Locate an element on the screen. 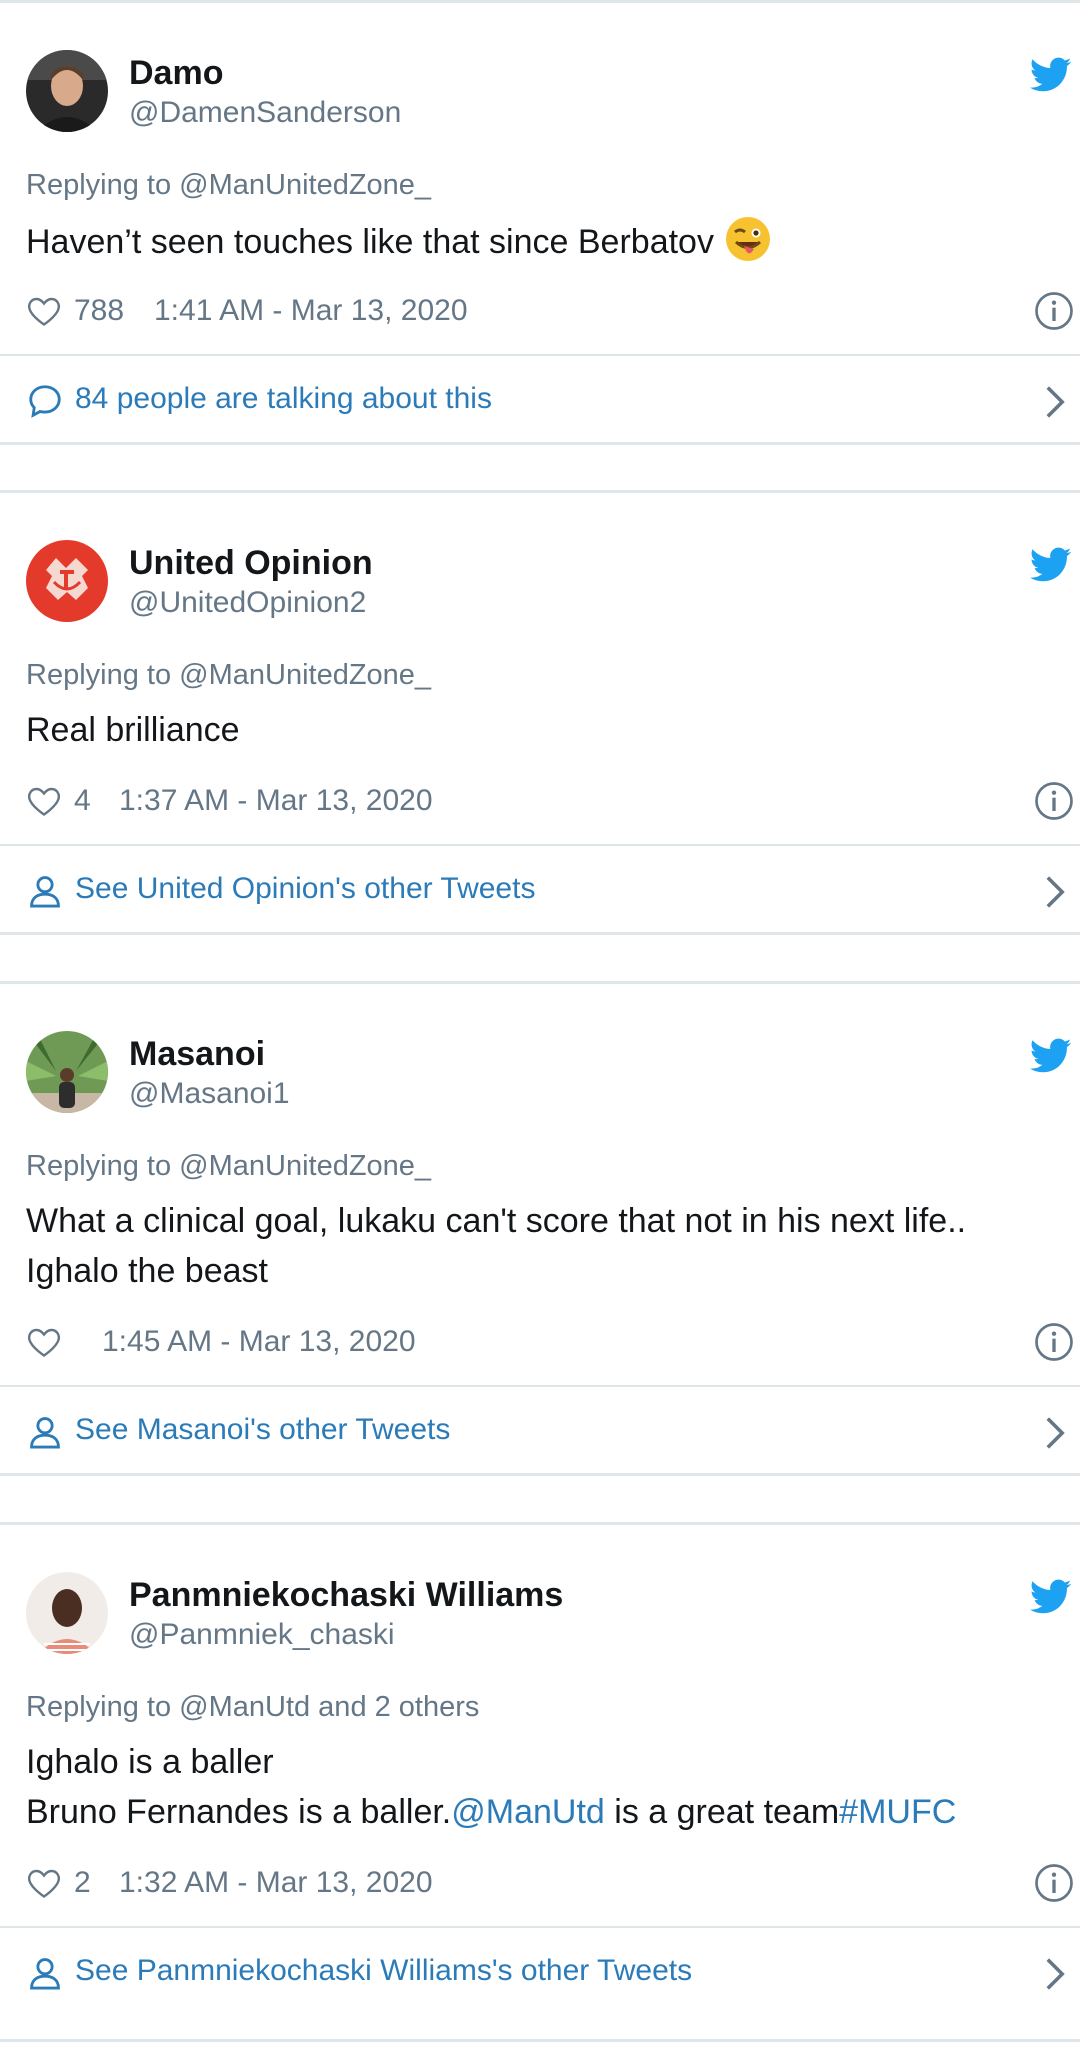 This screenshot has height=2045, width=1080. tweet-meta: 2 1:32 AM - Mar 13, 2020 is located at coordinates (526, 1883).